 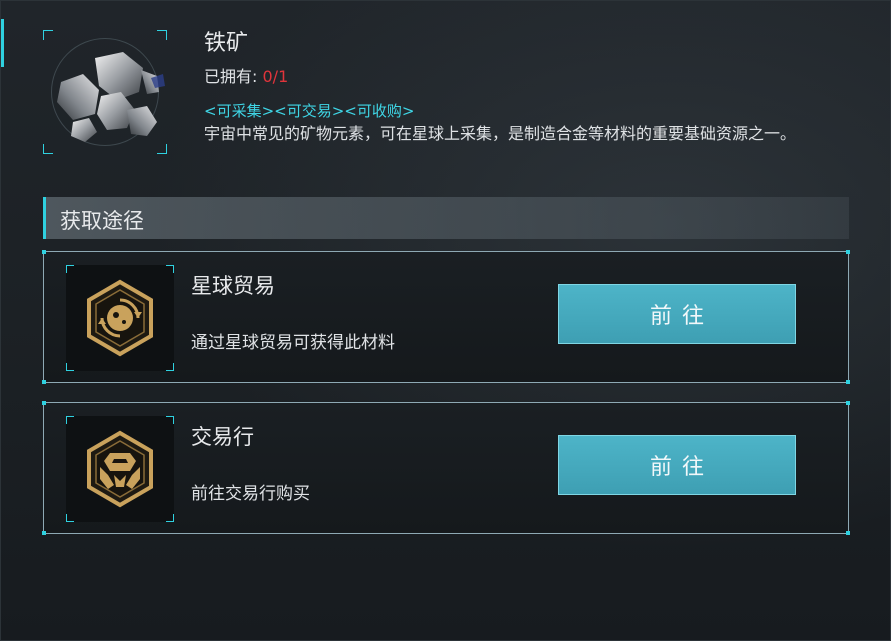 I want to click on section-title: 获取途径, so click(x=102, y=221).